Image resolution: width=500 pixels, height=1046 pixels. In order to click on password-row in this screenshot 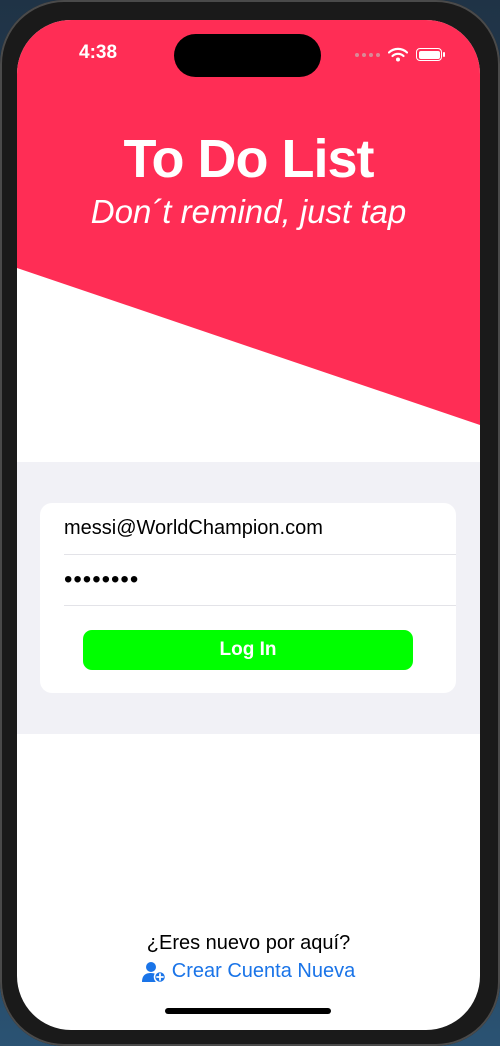, I will do `click(260, 580)`.